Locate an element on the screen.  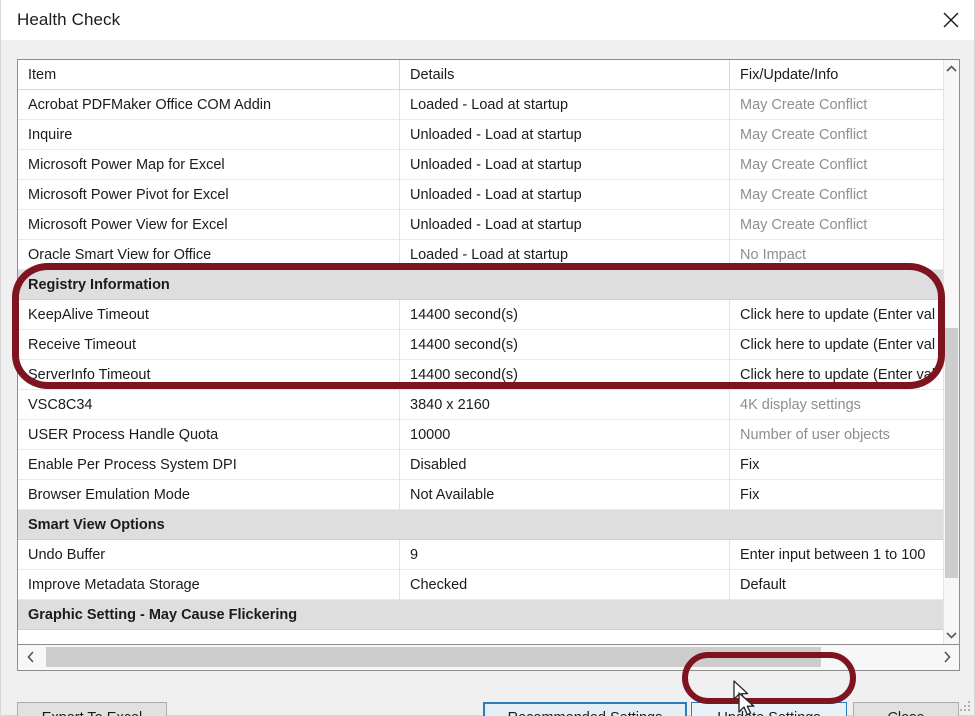
close-button: Close is located at coordinates (906, 709).